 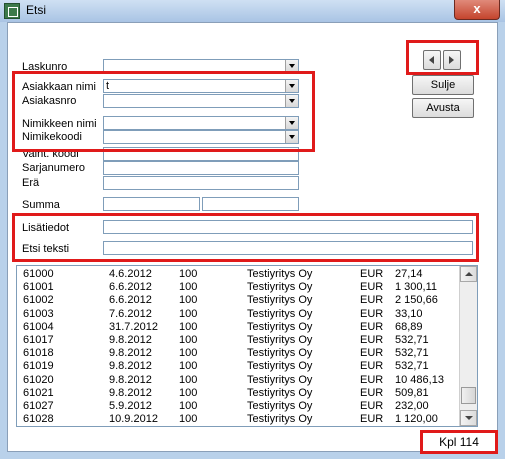 I want to click on result-count: Kpl 114, so click(x=459, y=442).